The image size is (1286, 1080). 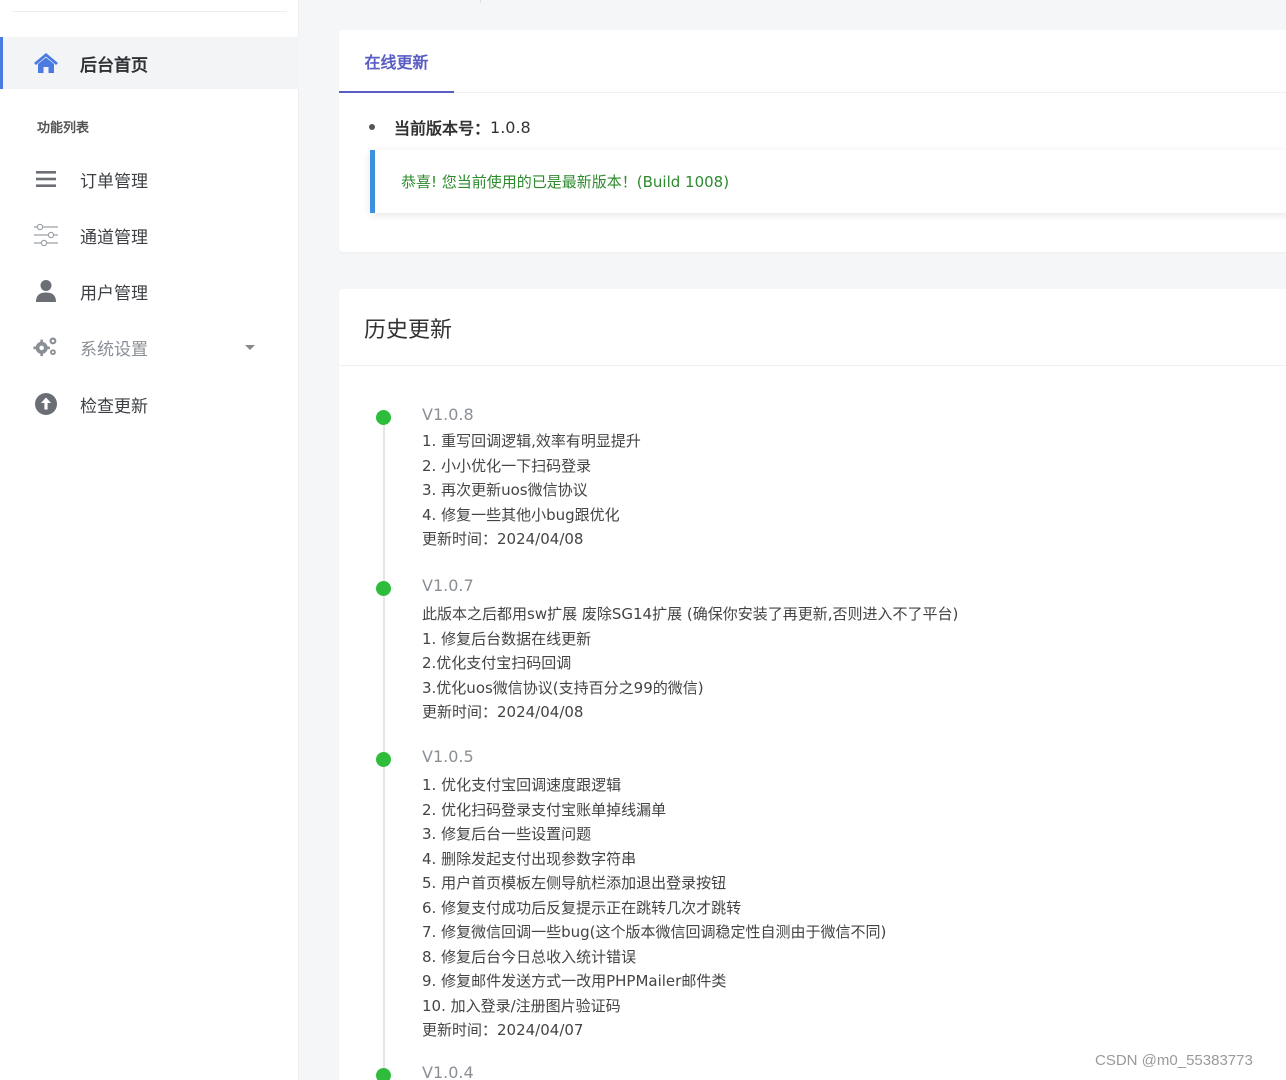 What do you see at coordinates (149, 347) in the screenshot?
I see `sidebar-item-settings: 系统设置` at bounding box center [149, 347].